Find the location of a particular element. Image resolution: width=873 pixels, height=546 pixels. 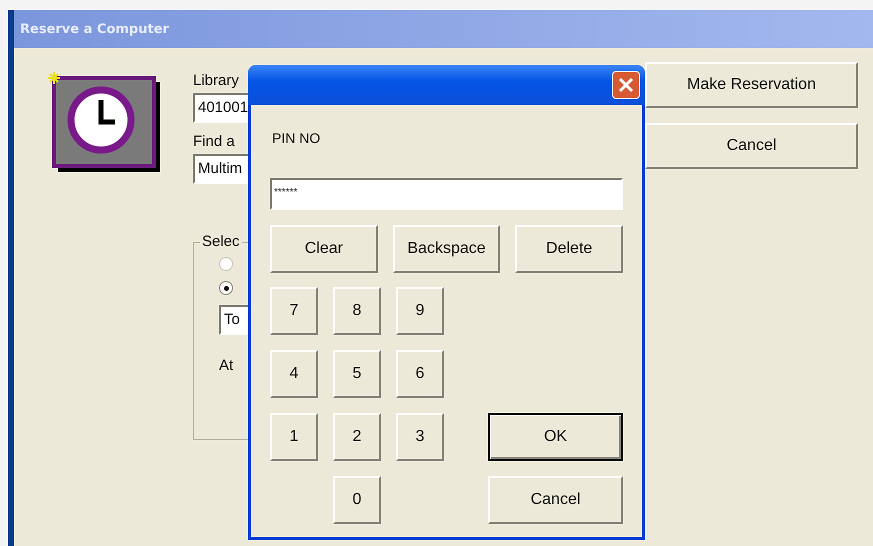

make-reservation-button: Make Reservation is located at coordinates (751, 85).